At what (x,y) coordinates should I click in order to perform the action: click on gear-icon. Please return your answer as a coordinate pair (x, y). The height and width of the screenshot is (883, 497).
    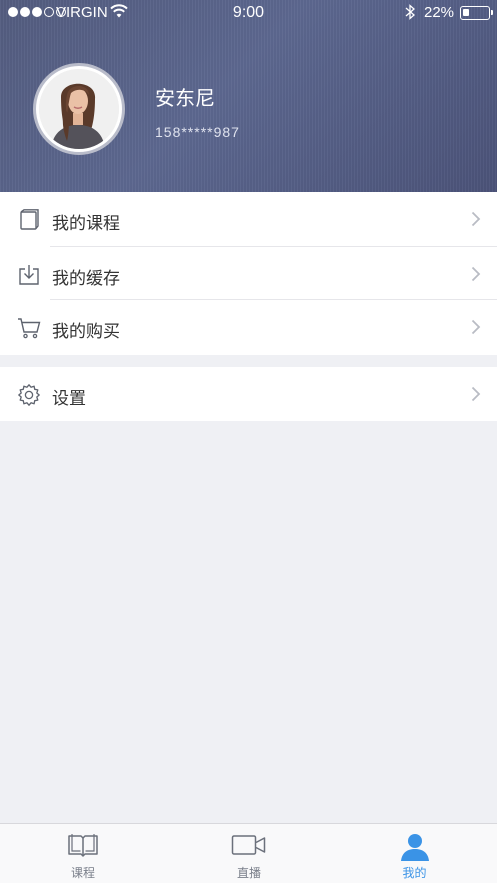
    Looking at the image, I should click on (29, 395).